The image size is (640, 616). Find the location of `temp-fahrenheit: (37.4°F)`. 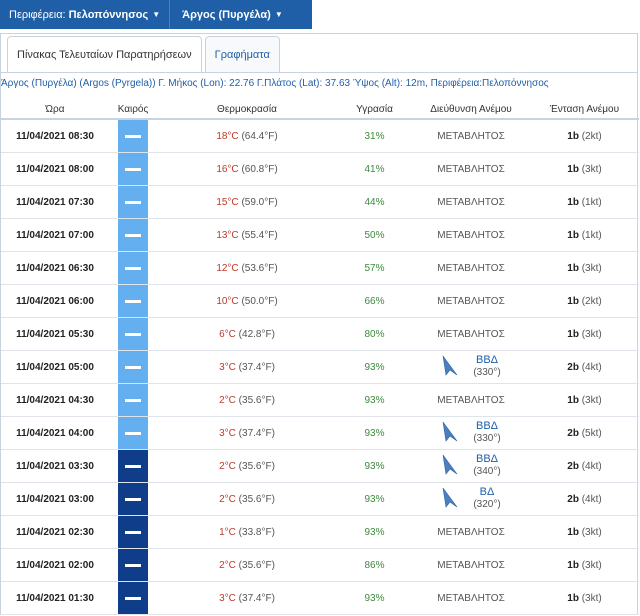

temp-fahrenheit: (37.4°F) is located at coordinates (256, 598).